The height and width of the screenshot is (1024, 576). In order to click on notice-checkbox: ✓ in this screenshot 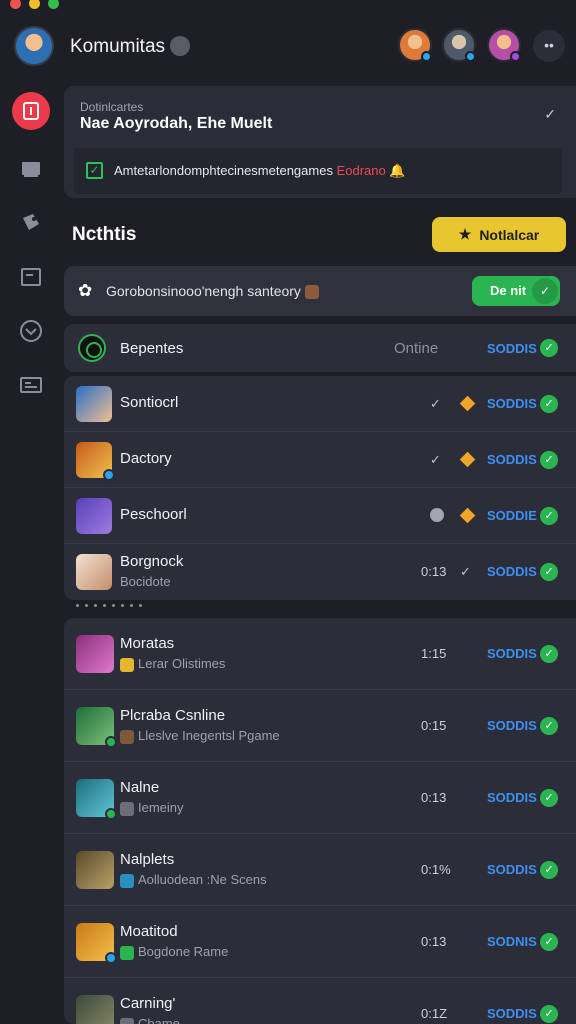, I will do `click(94, 170)`.